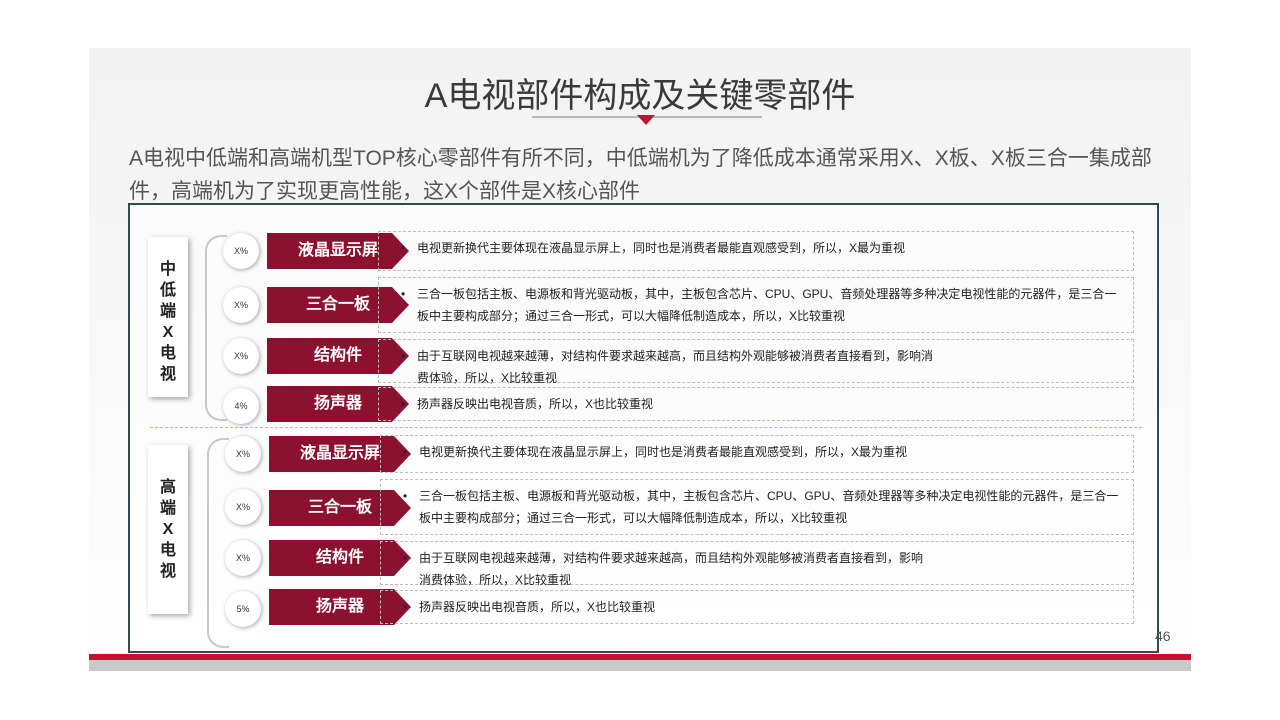  Describe the element at coordinates (1163, 636) in the screenshot. I see `page-number: 46` at that location.